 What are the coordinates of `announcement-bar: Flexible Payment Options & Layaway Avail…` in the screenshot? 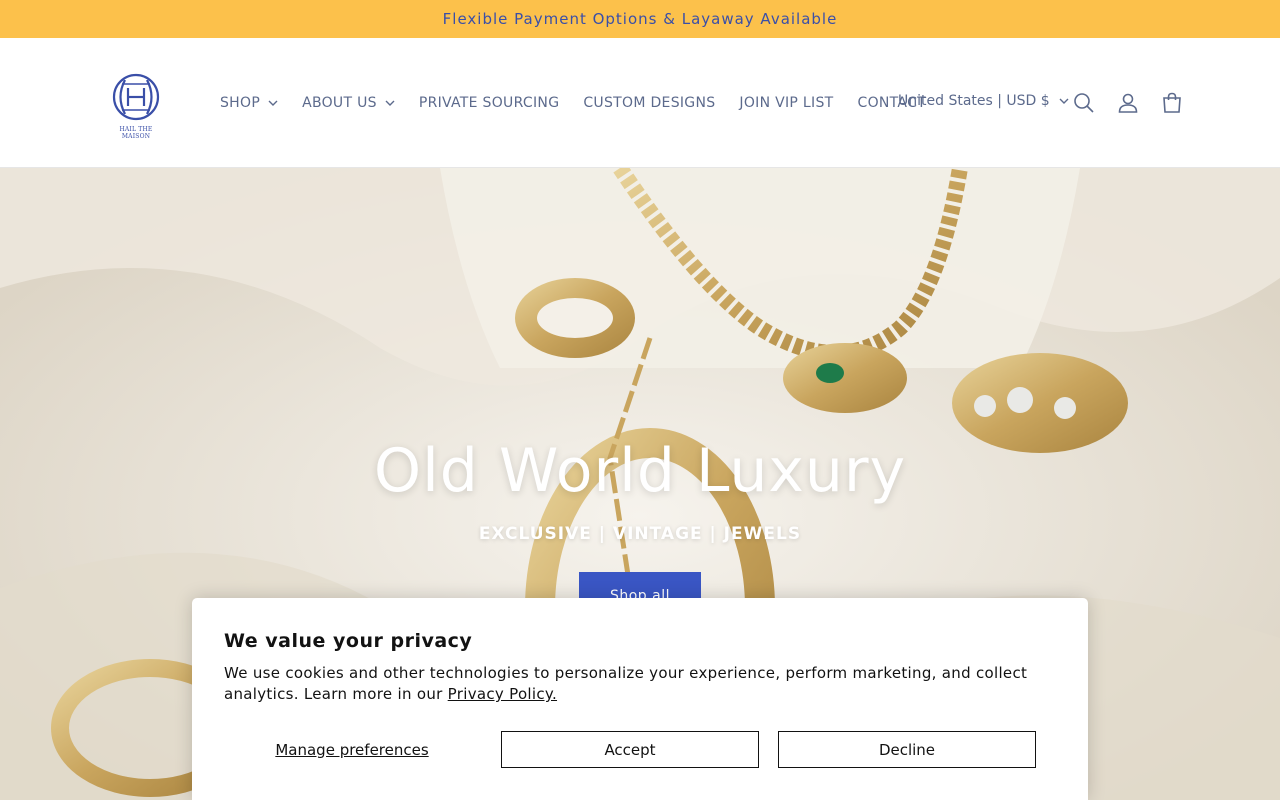 It's located at (640, 19).